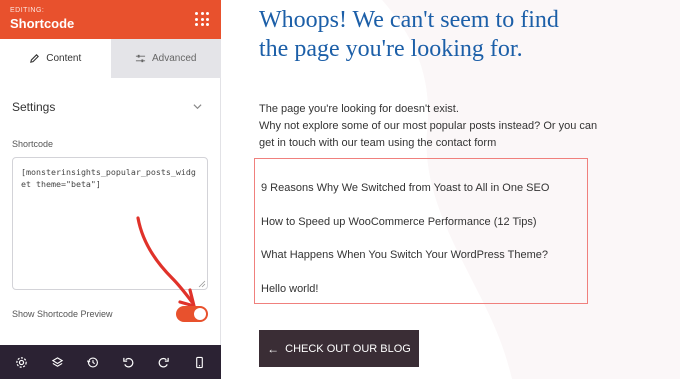  I want to click on tab-content: Content, so click(55, 58).